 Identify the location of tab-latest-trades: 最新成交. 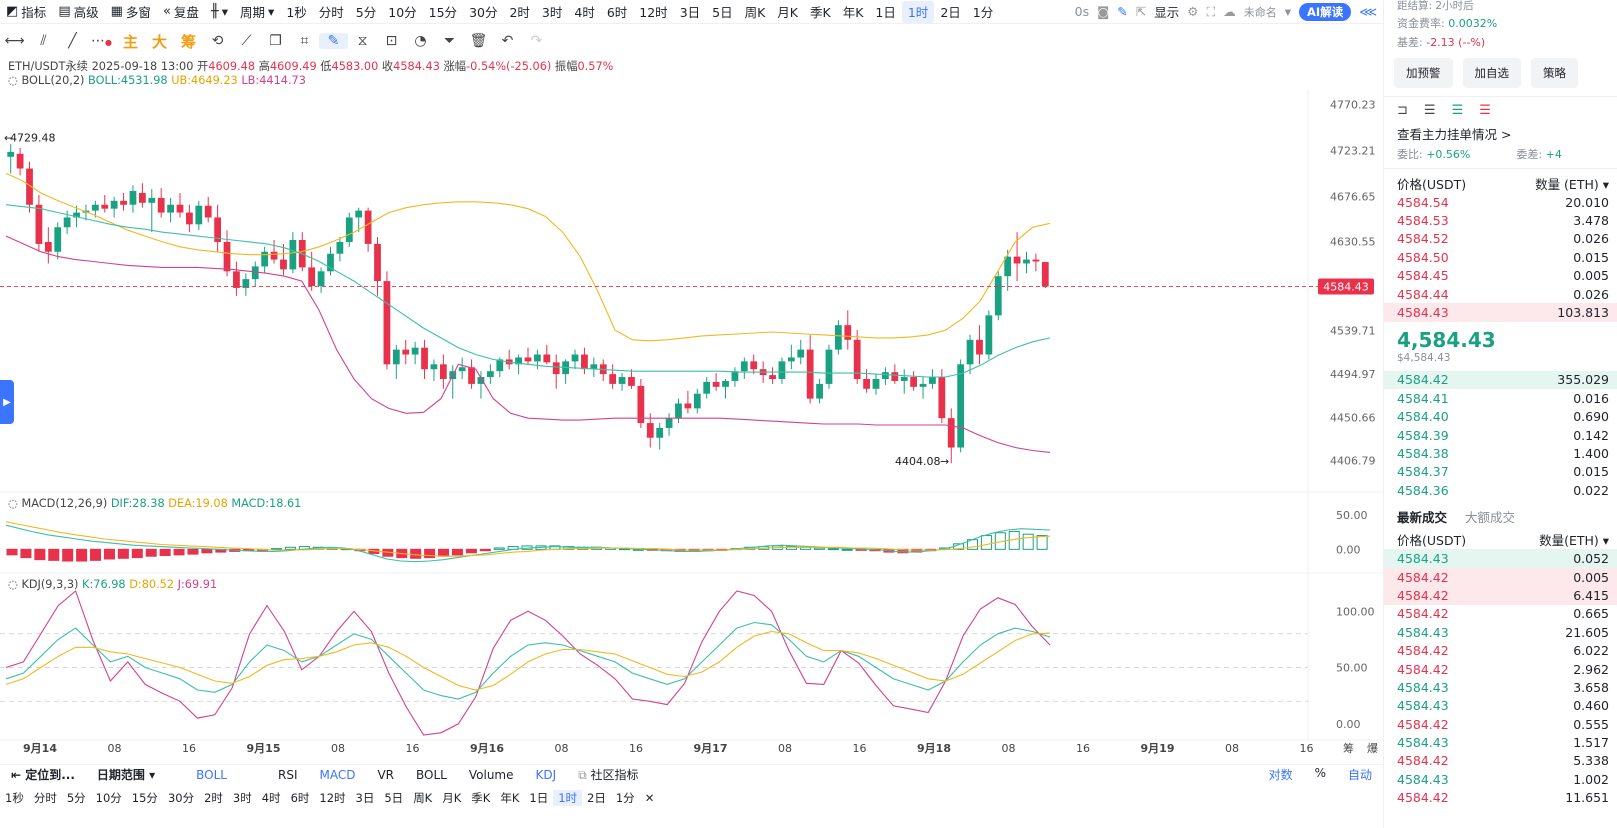
(1422, 516).